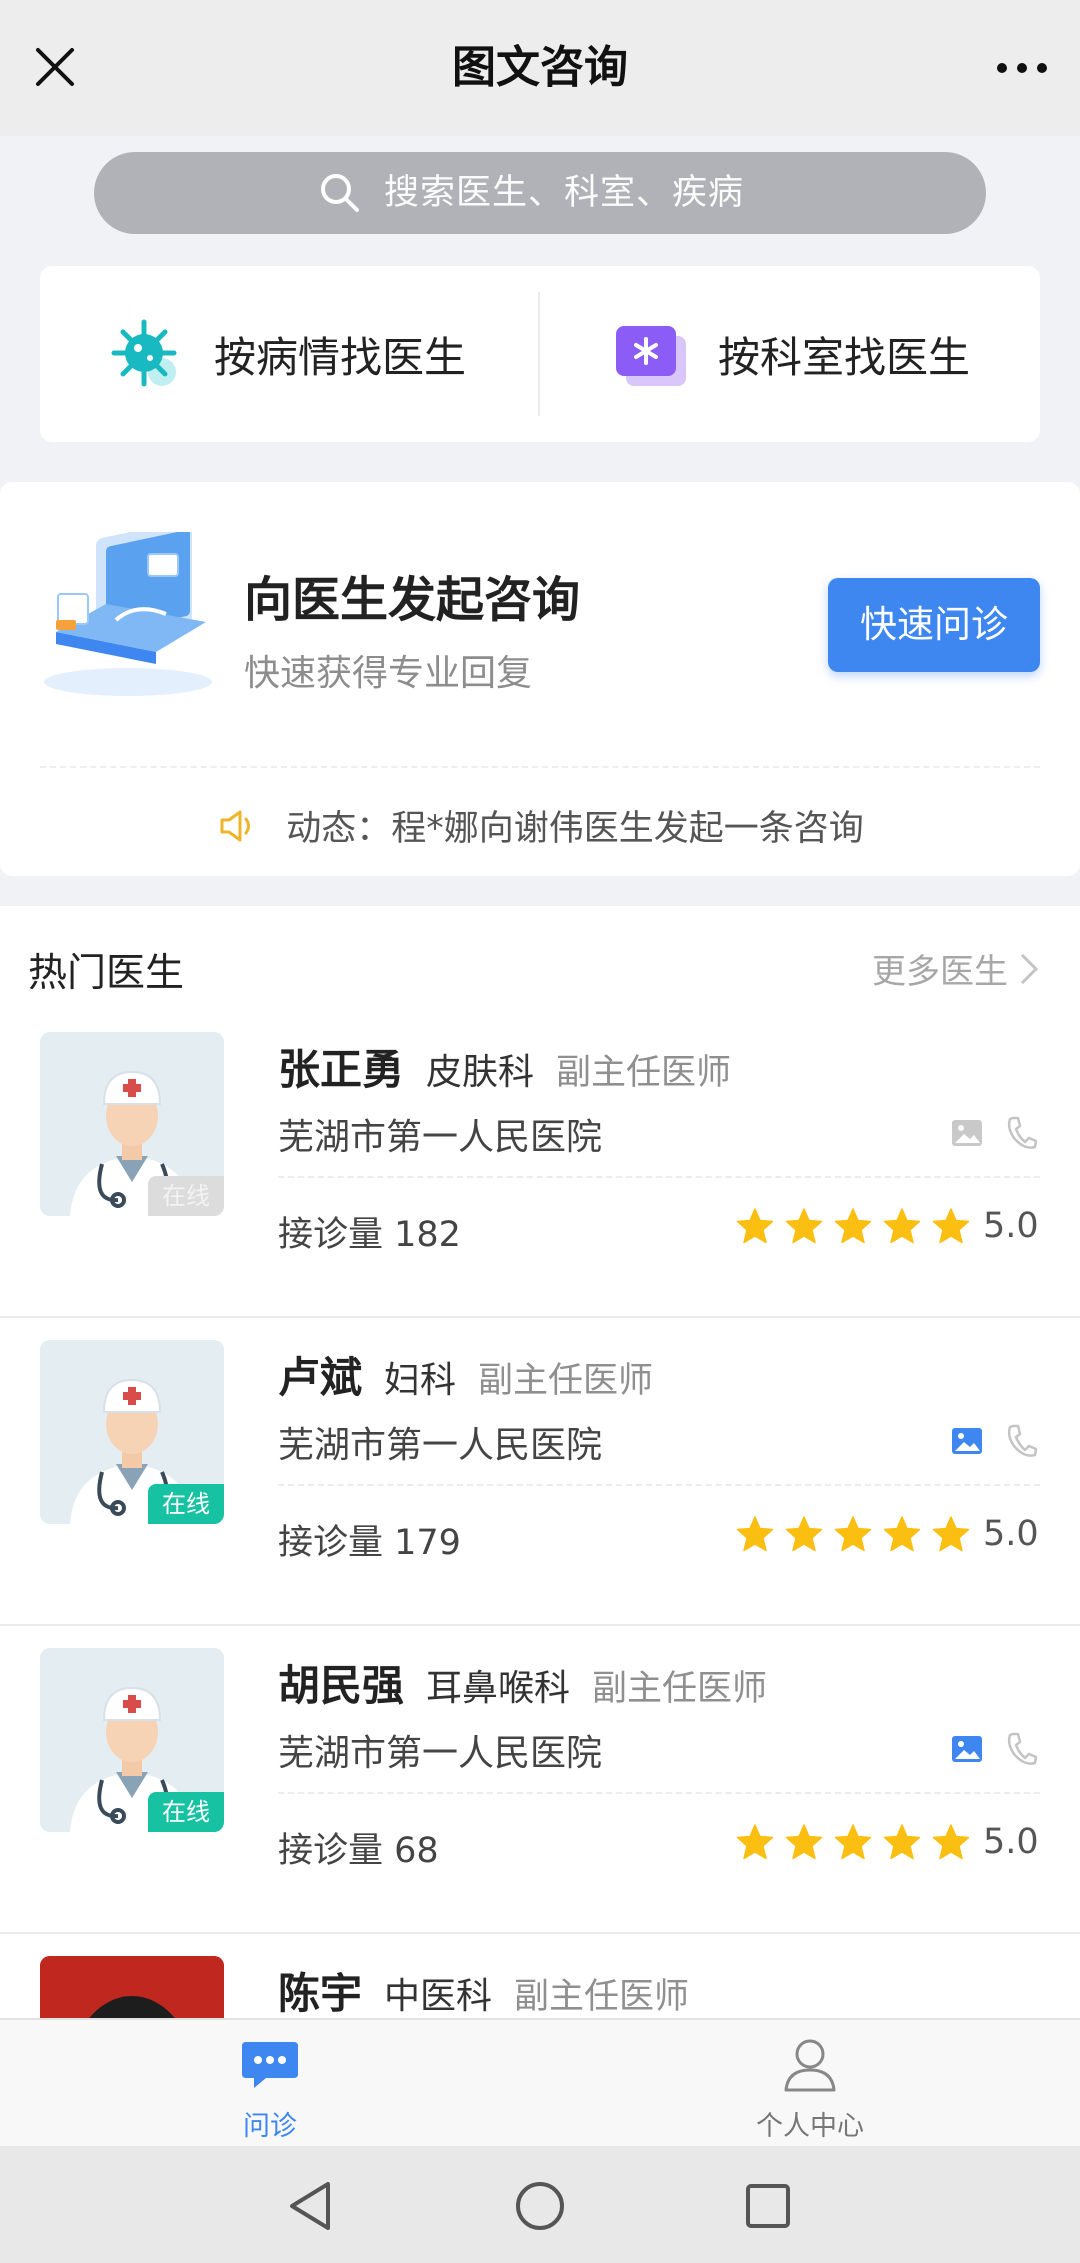 The image size is (1080, 2263). I want to click on doctor-avatar, so click(132, 1987).